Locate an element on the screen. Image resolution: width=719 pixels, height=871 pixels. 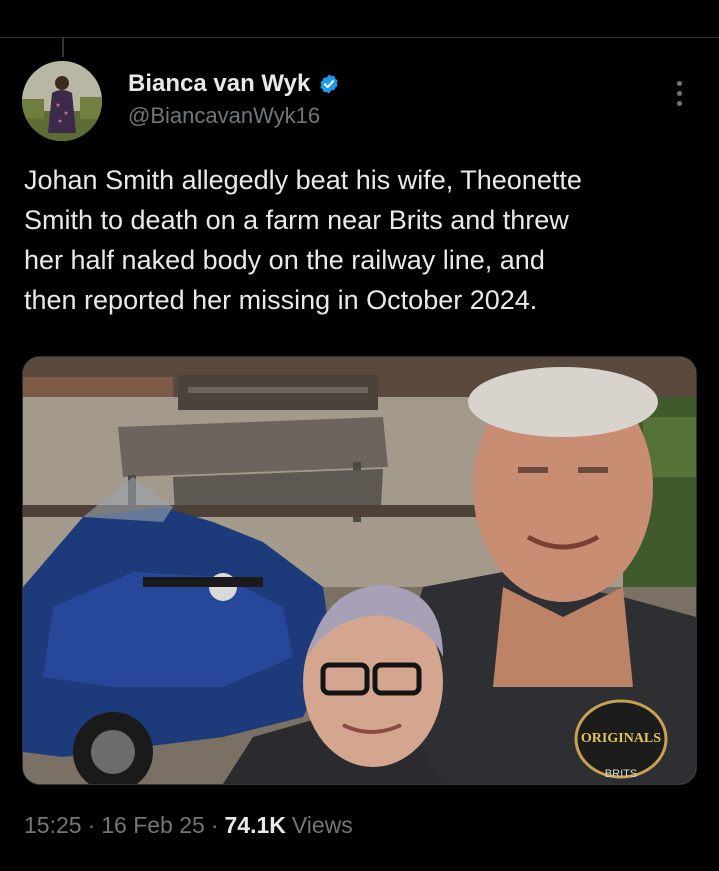
tweet-time: 15:25 is located at coordinates (53, 825).